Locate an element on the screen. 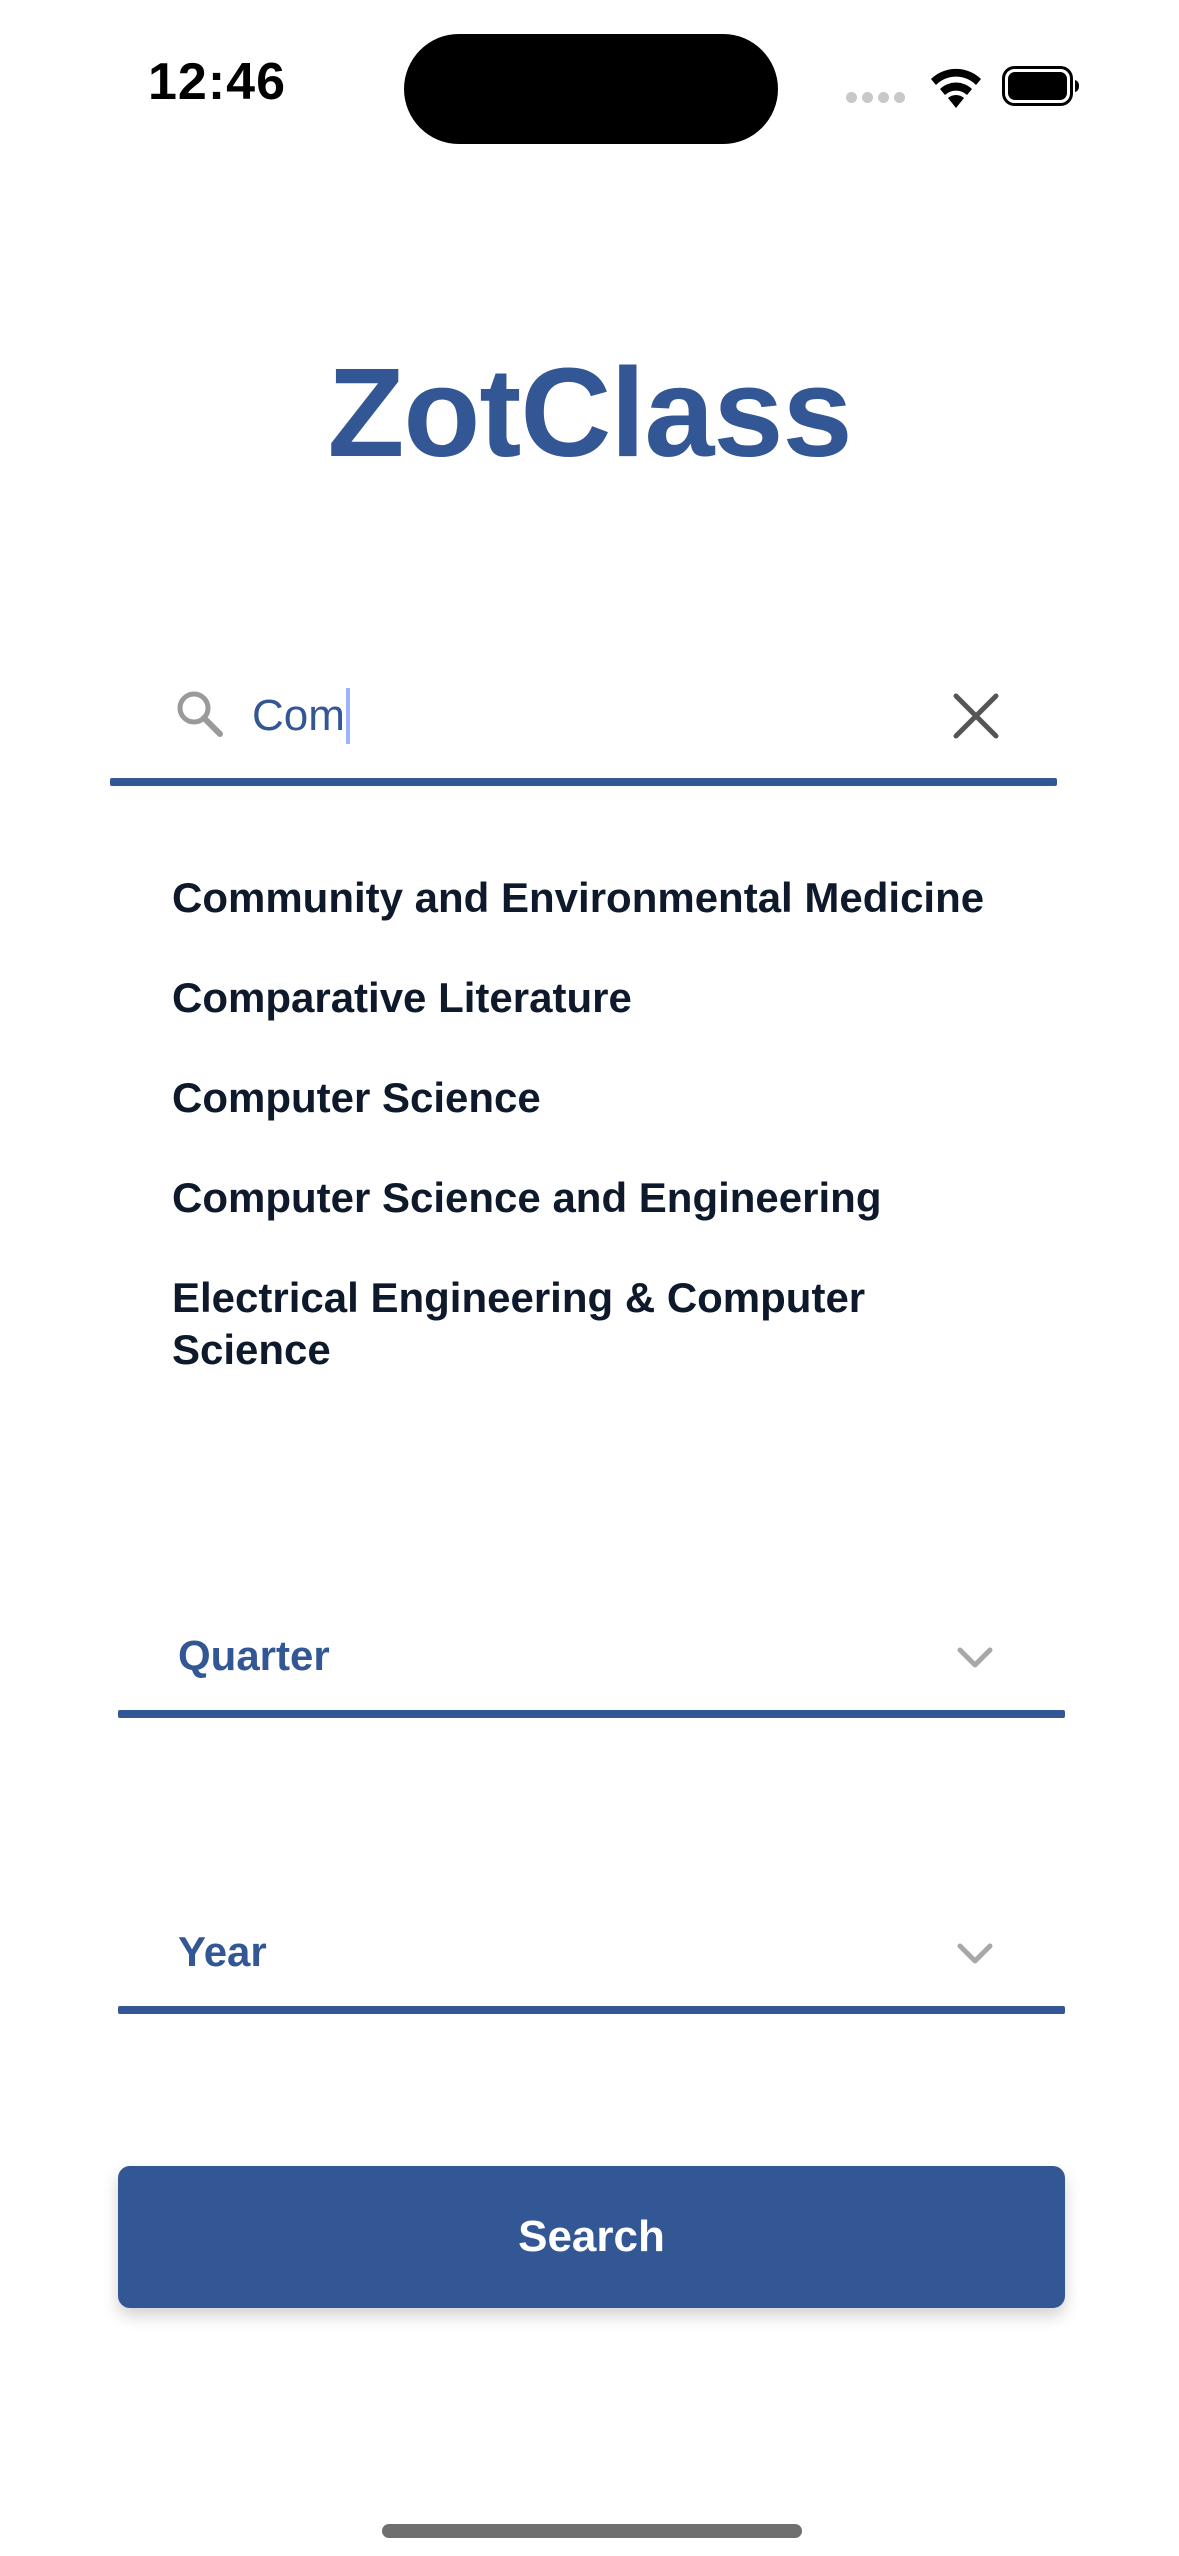  status-time: 12:46 is located at coordinates (217, 82).